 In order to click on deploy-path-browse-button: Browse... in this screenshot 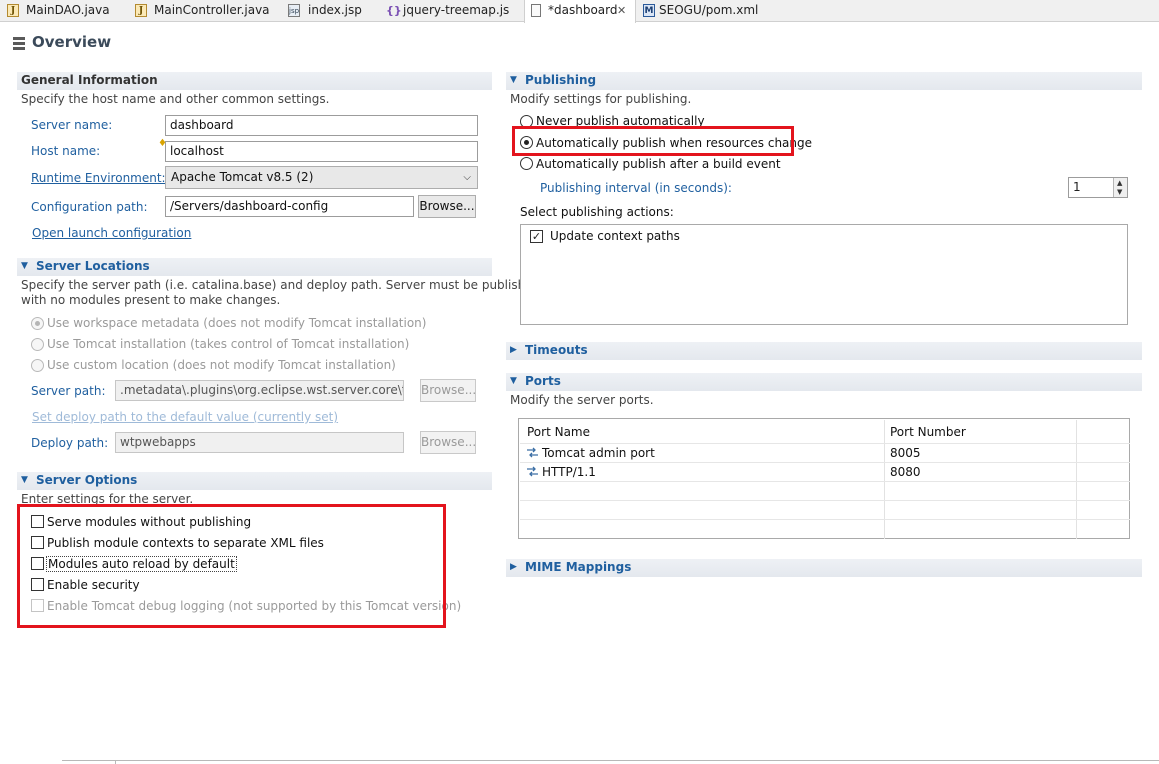, I will do `click(448, 442)`.